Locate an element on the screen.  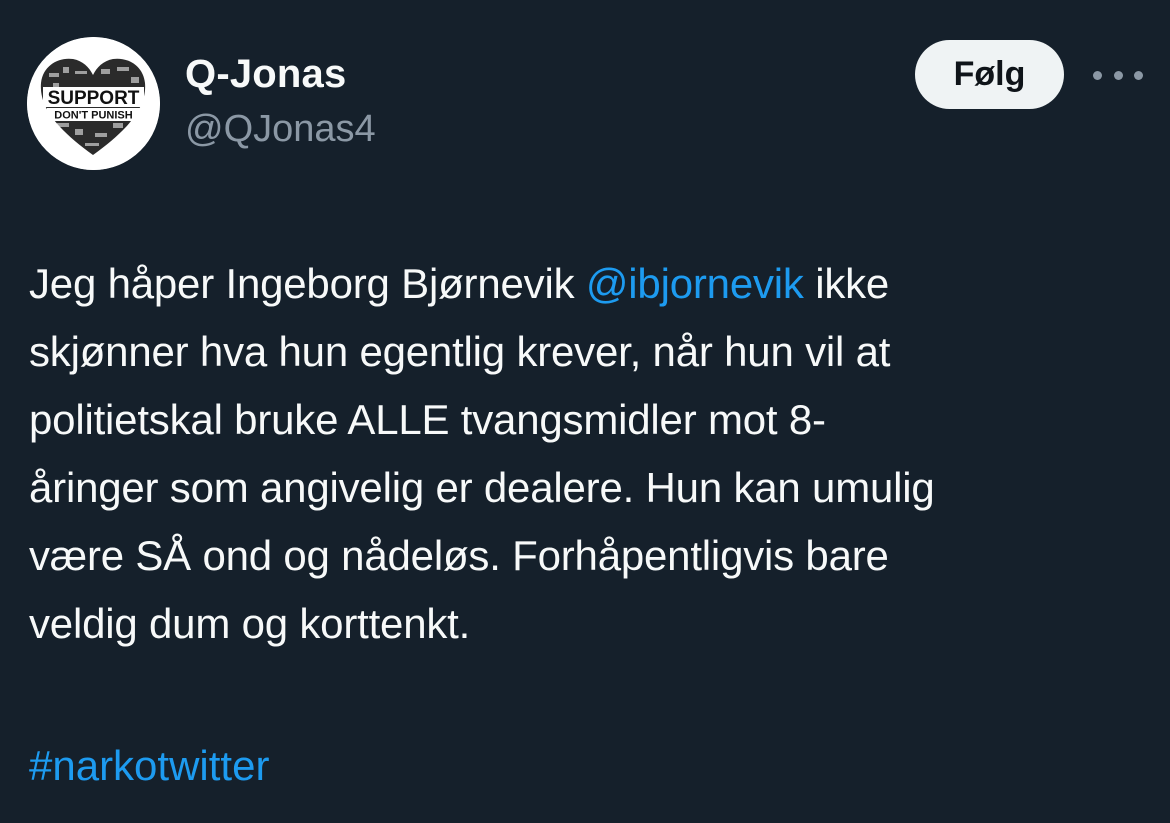
tweet-line: veldig dum og korttenkt. is located at coordinates (250, 623).